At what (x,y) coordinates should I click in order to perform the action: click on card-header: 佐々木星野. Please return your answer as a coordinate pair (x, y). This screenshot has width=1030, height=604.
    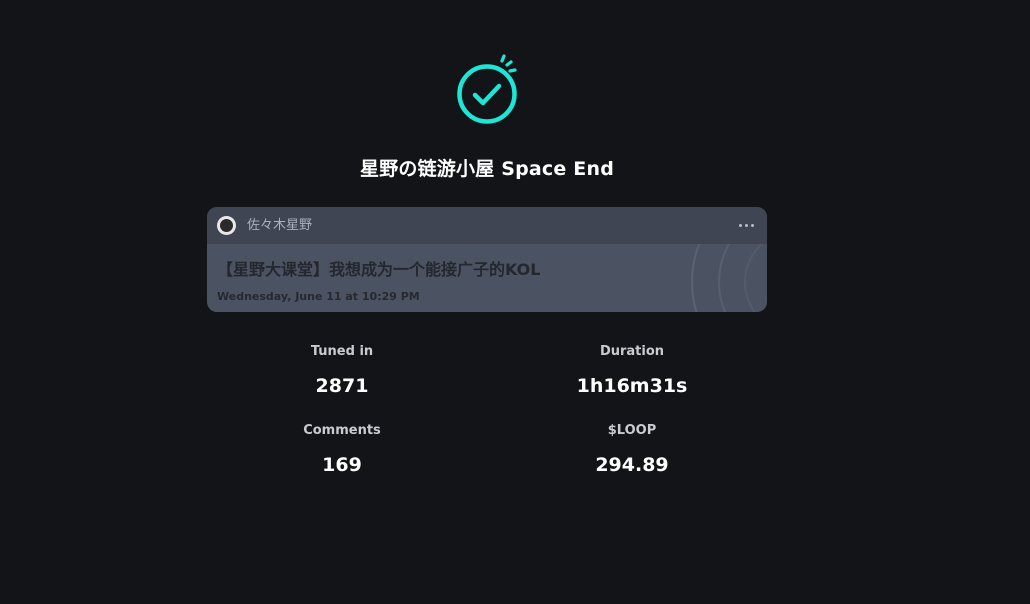
    Looking at the image, I should click on (487, 225).